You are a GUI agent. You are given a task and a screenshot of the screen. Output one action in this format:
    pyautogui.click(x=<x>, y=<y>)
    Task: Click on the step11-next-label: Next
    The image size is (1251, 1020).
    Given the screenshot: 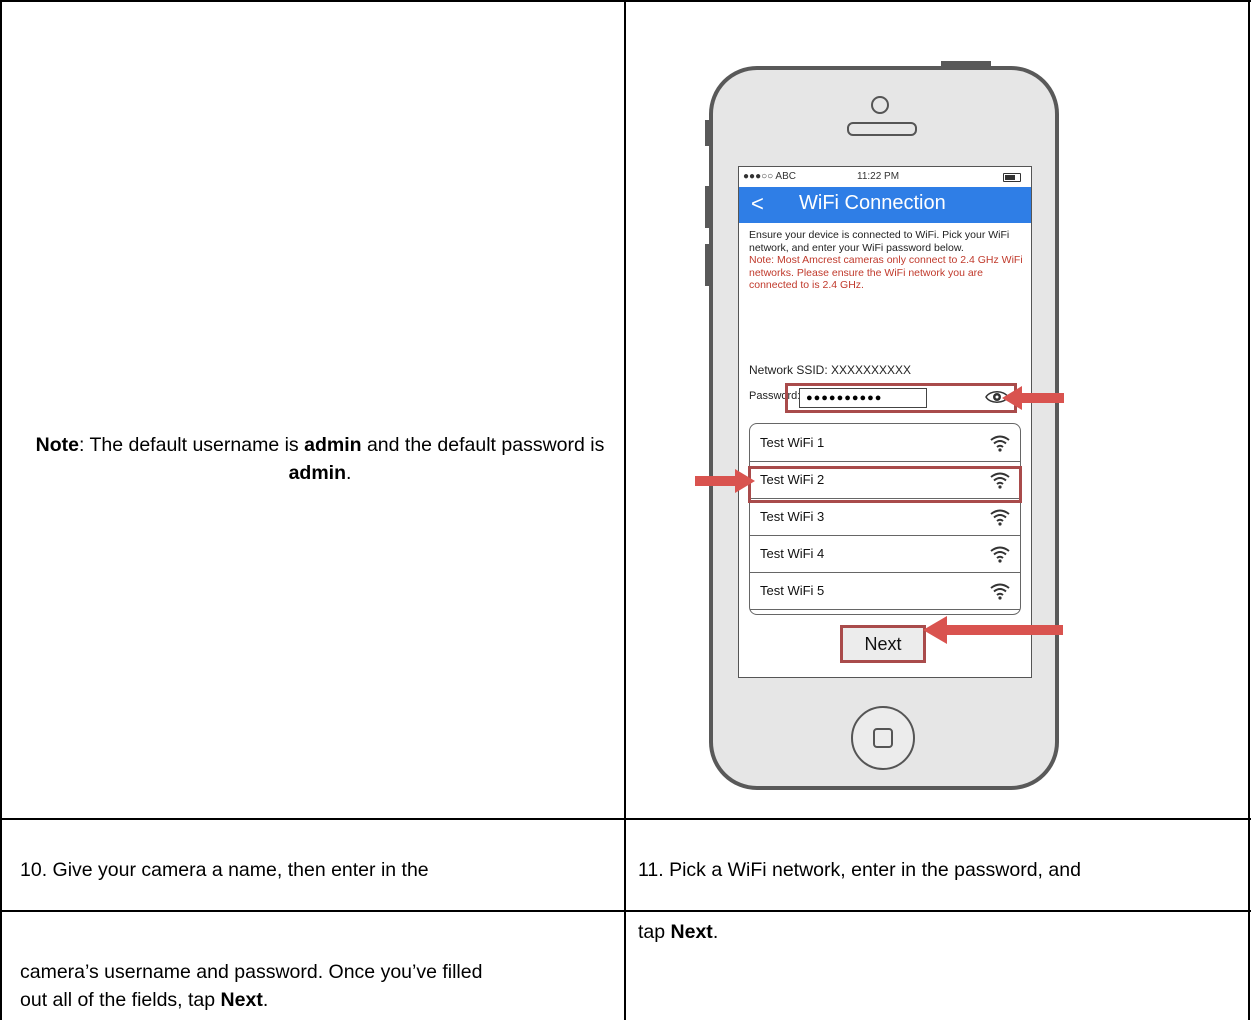 What is the action you would take?
    pyautogui.click(x=691, y=932)
    